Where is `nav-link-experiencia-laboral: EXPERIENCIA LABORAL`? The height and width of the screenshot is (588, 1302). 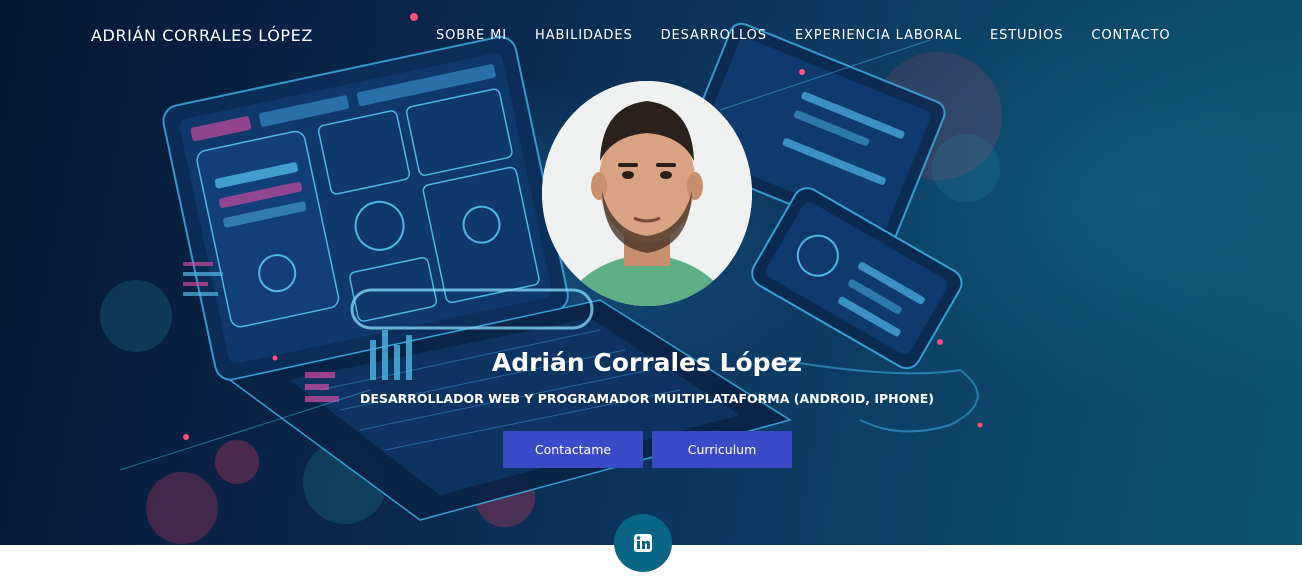
nav-link-experiencia-laboral: EXPERIENCIA LABORAL is located at coordinates (878, 35).